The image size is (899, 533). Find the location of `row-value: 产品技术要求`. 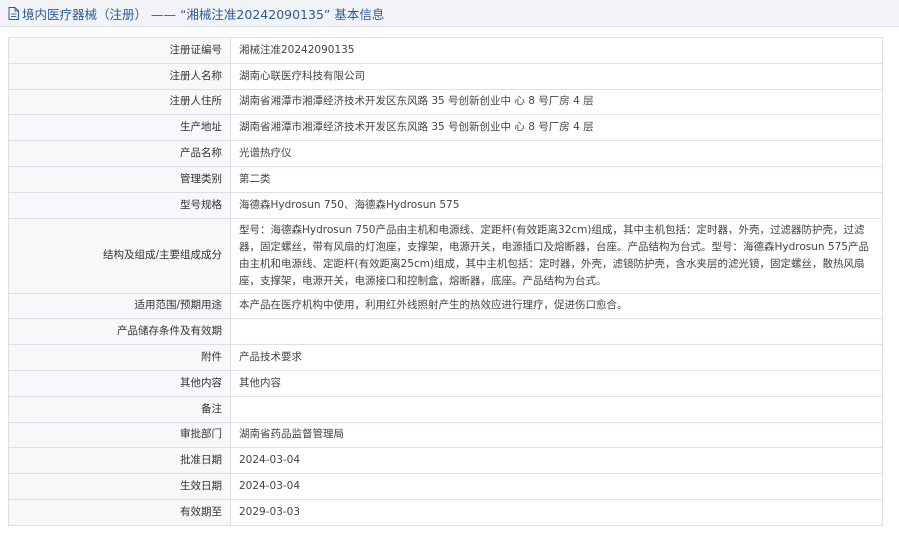

row-value: 产品技术要求 is located at coordinates (556, 357).